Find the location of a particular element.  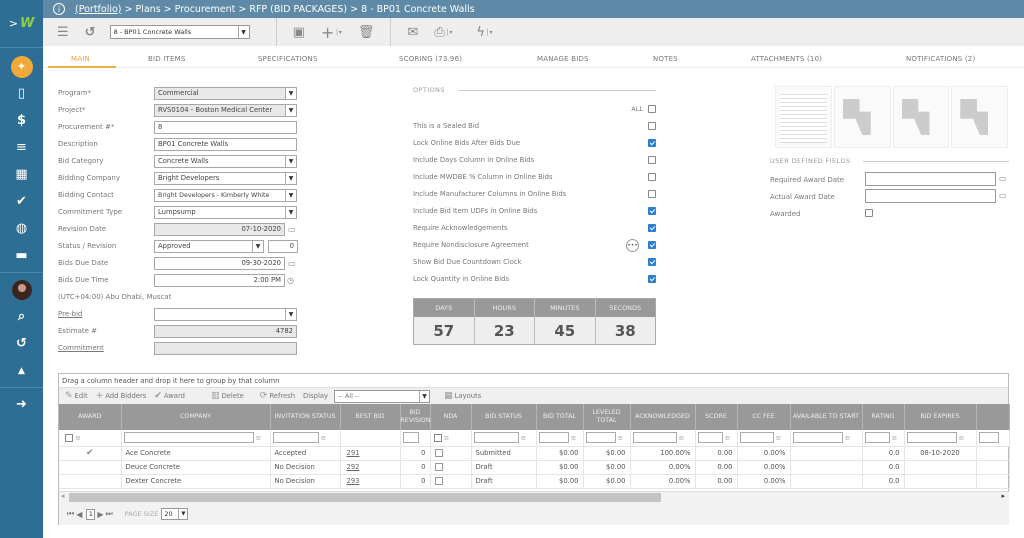

bids-due-date-input: 09-30-2020 is located at coordinates (219, 263).